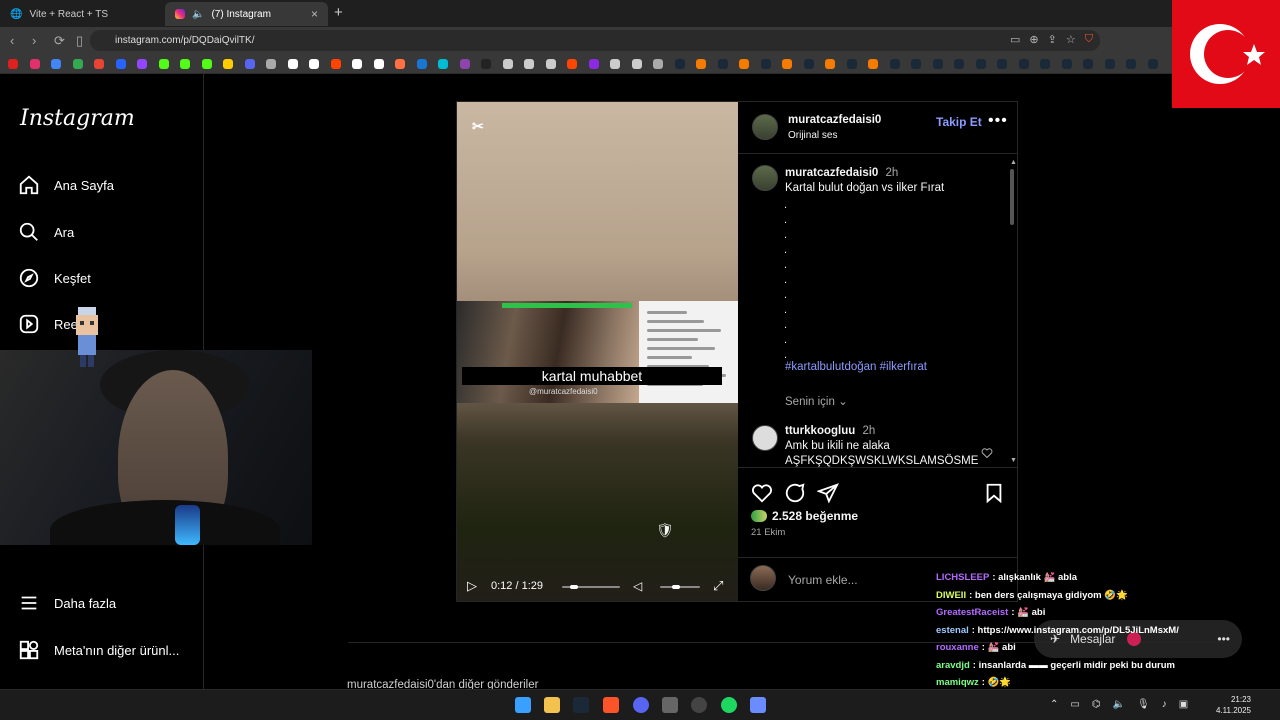  Describe the element at coordinates (573, 587) in the screenshot. I see `video-progress-handle` at that location.